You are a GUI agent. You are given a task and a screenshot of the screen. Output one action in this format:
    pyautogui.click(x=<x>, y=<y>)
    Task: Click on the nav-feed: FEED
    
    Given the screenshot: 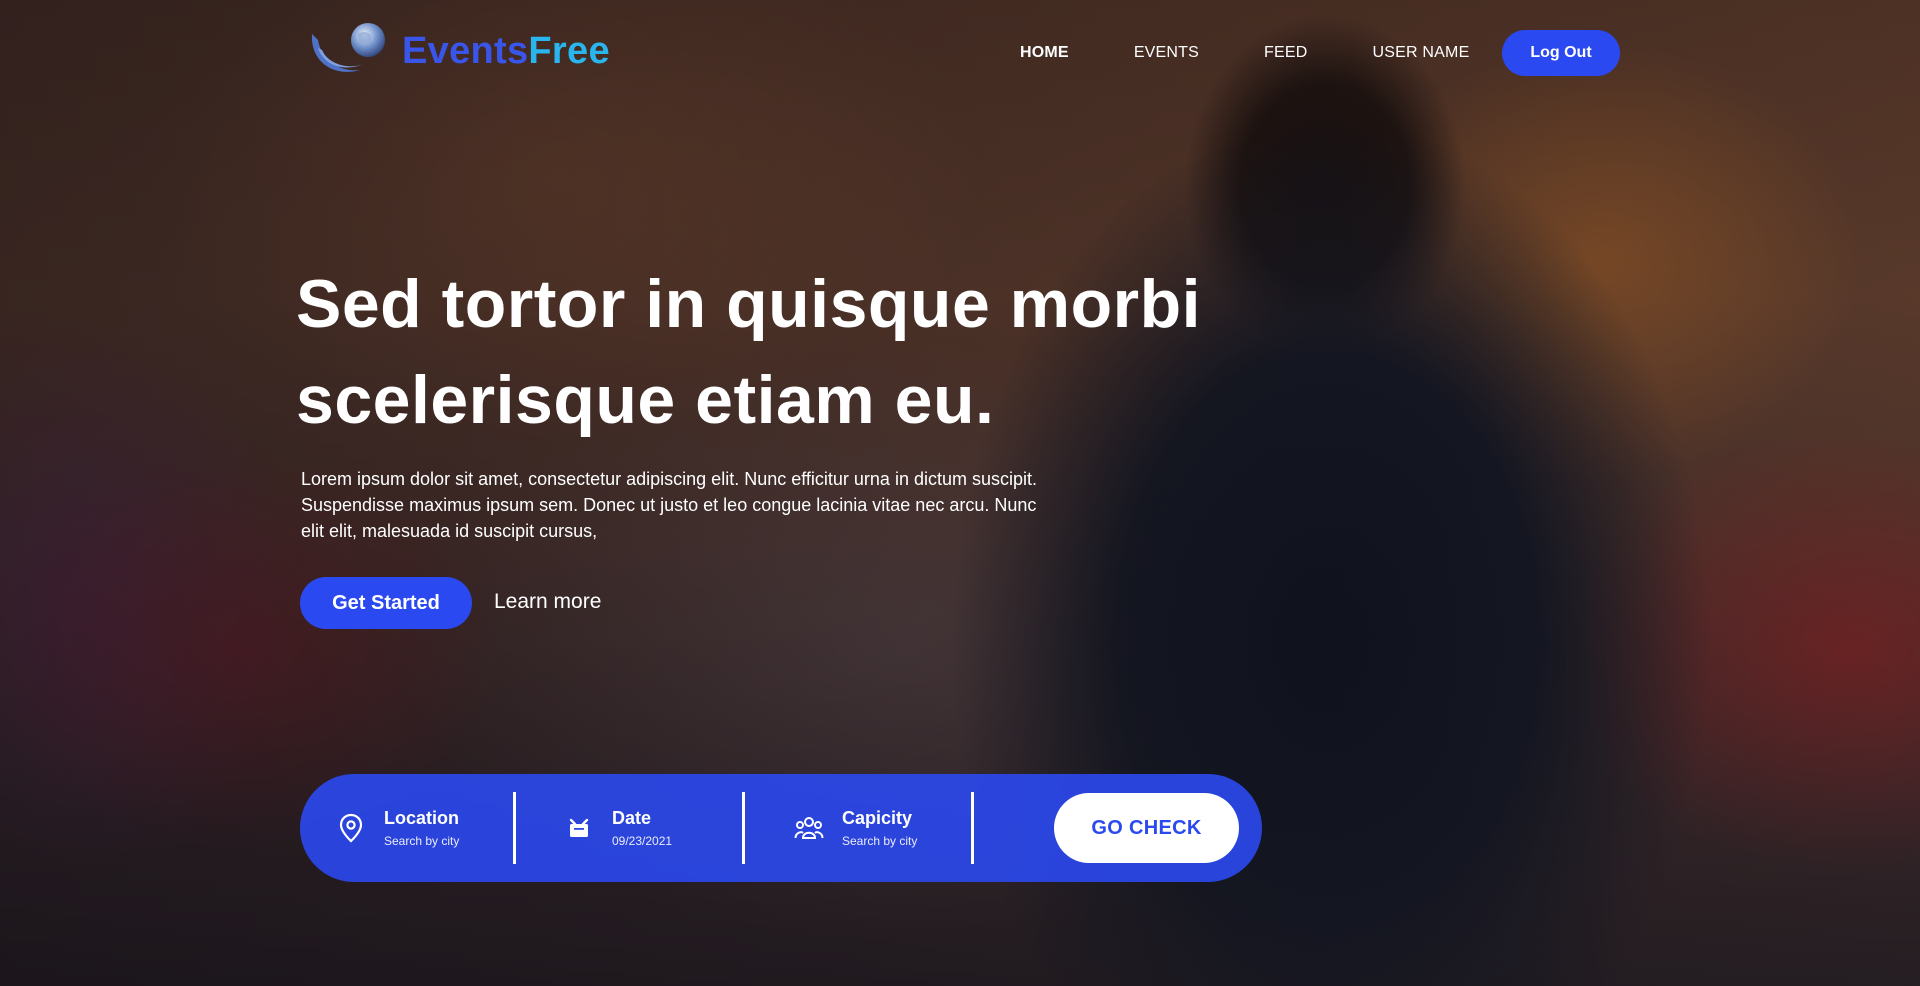 What is the action you would take?
    pyautogui.click(x=1285, y=53)
    